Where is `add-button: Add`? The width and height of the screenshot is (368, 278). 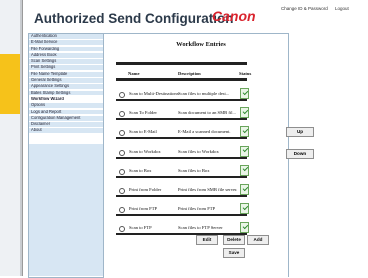
add-button: Add is located at coordinates (258, 240).